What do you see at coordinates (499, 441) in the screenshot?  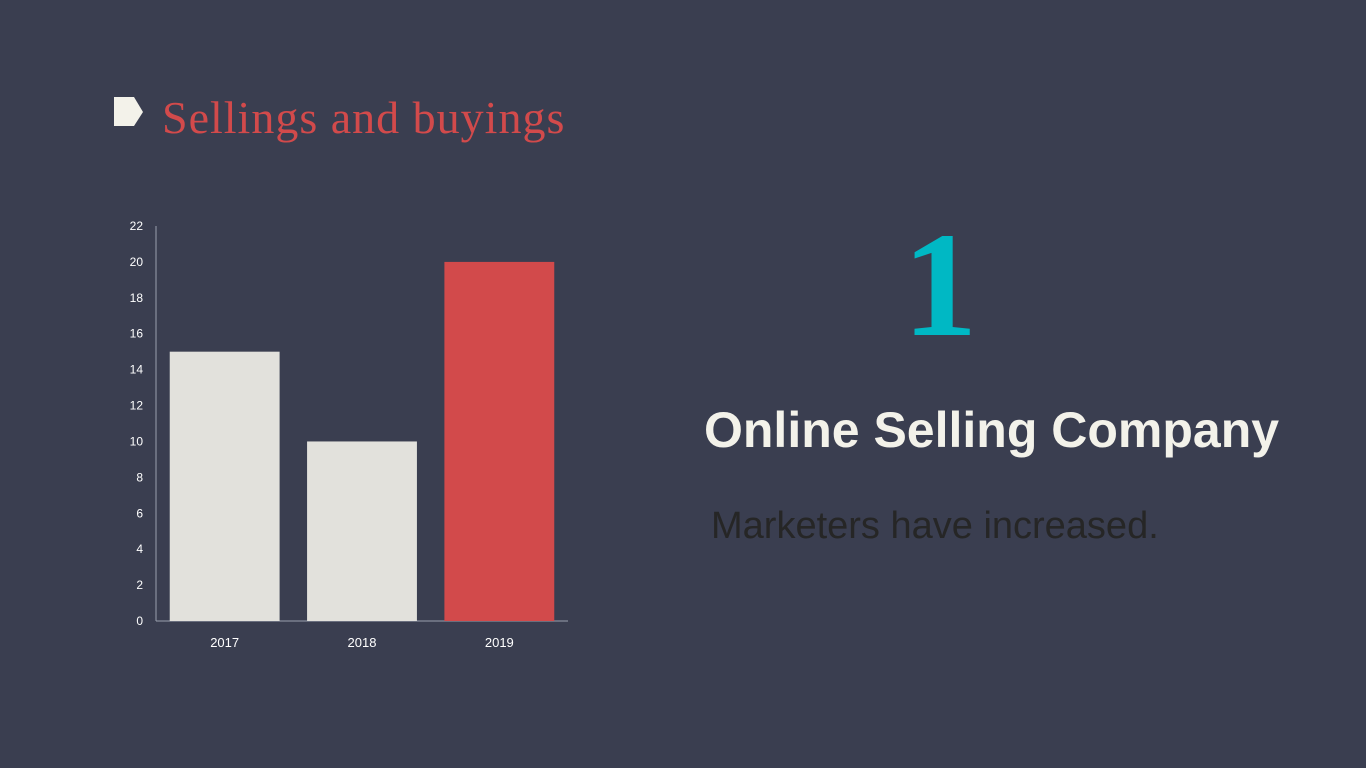 I see `bar-2019` at bounding box center [499, 441].